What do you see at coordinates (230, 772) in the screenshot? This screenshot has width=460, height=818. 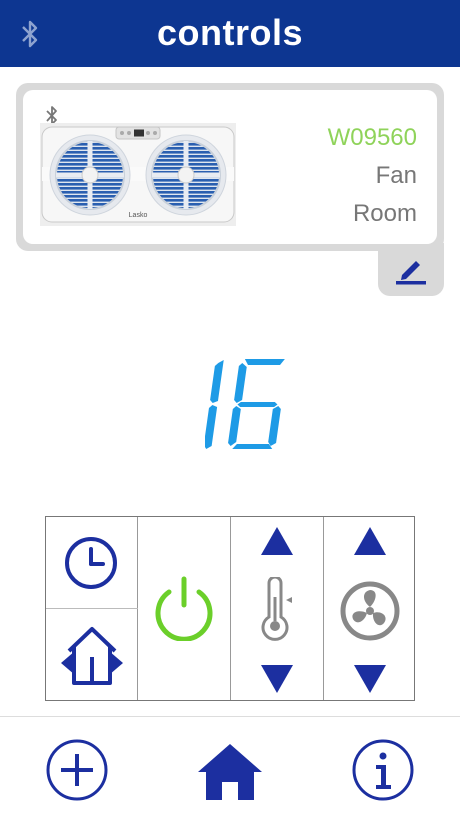 I see `home-icon` at bounding box center [230, 772].